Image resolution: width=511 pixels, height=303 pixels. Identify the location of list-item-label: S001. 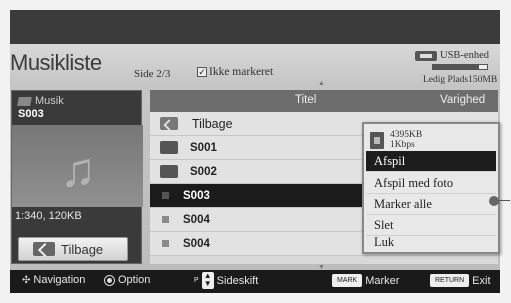
(203, 147).